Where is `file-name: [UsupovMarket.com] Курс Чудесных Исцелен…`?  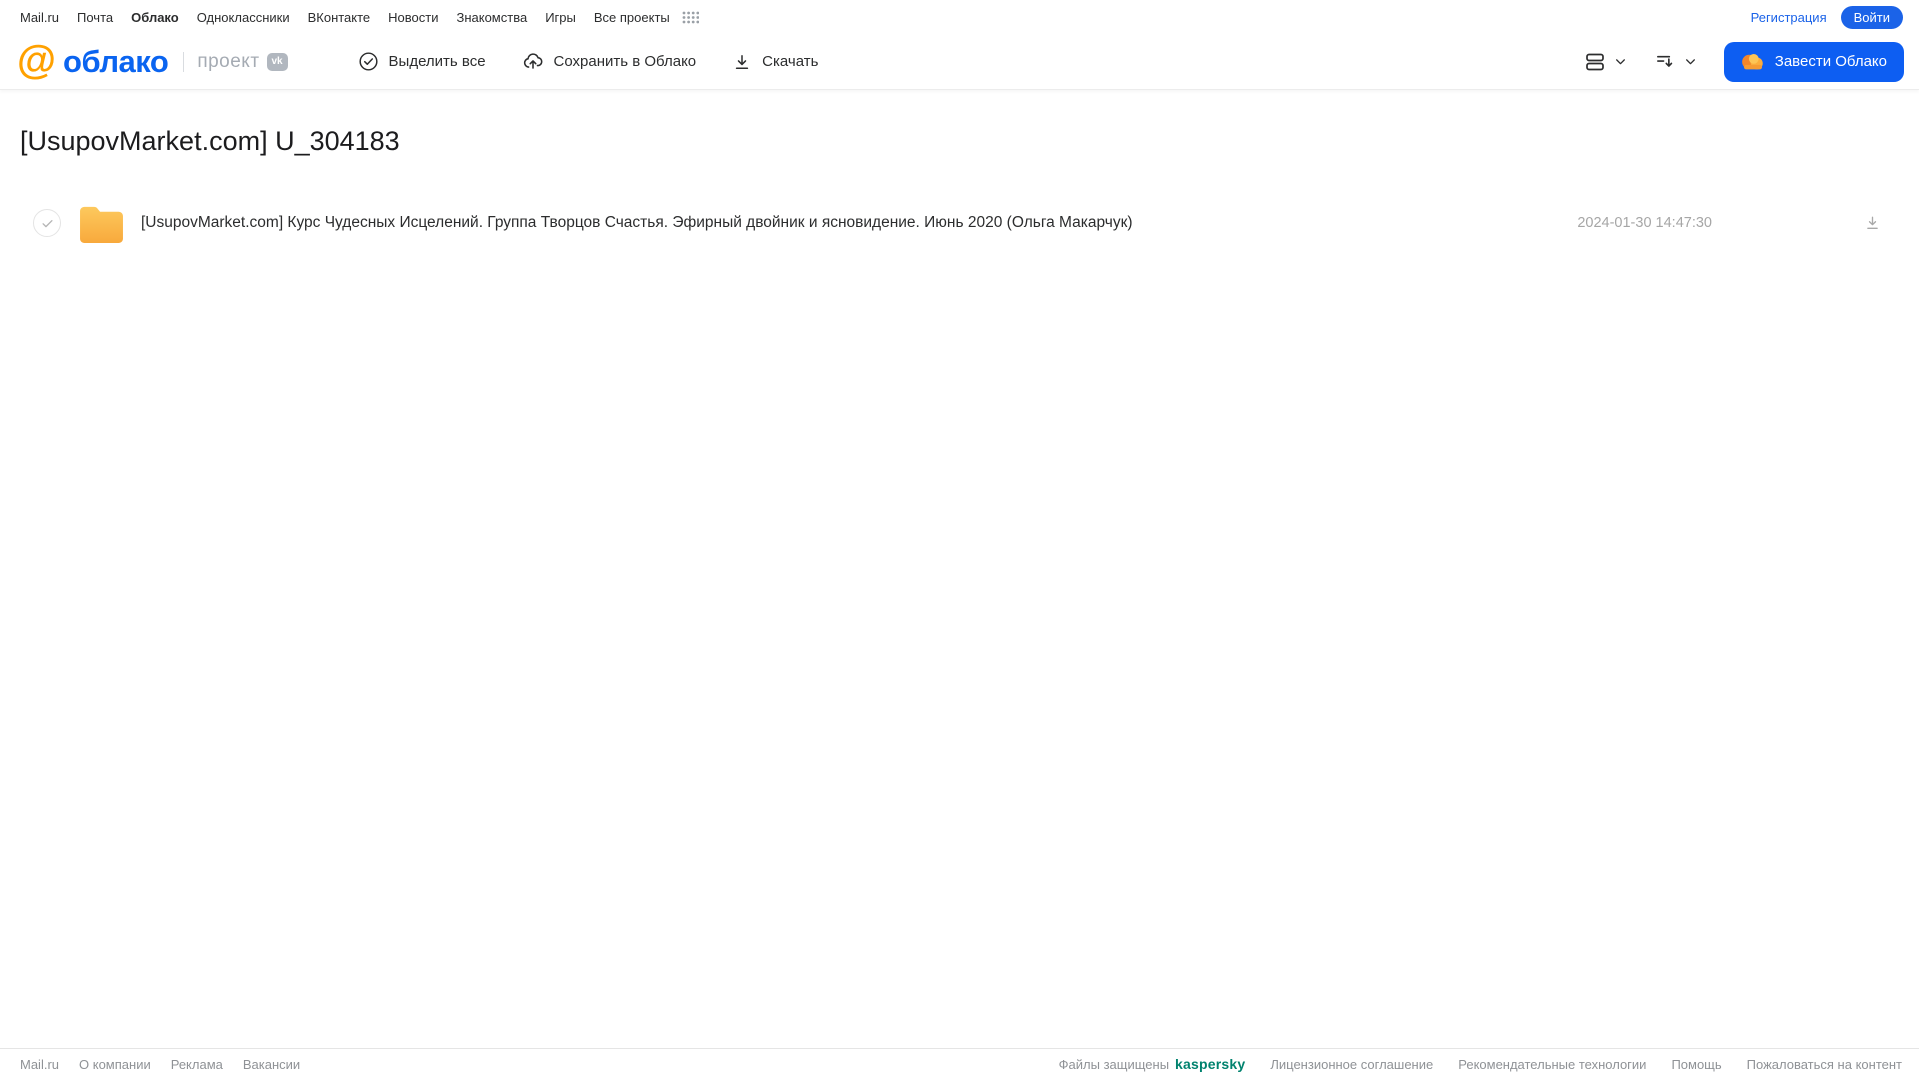 file-name: [UsupovMarket.com] Курс Чудесных Исцелен… is located at coordinates (637, 223).